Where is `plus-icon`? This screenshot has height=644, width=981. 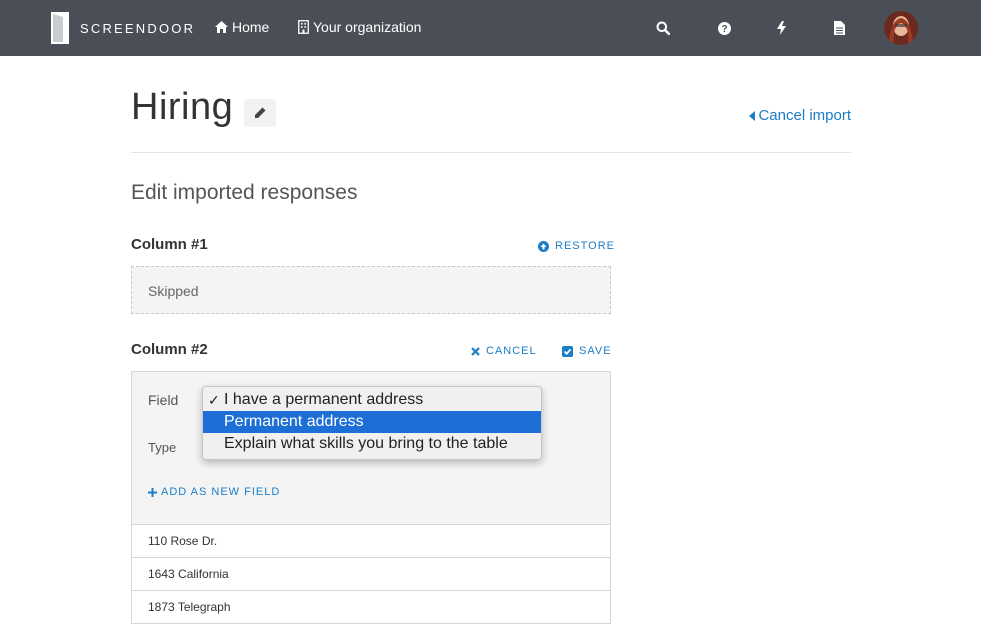 plus-icon is located at coordinates (152, 492).